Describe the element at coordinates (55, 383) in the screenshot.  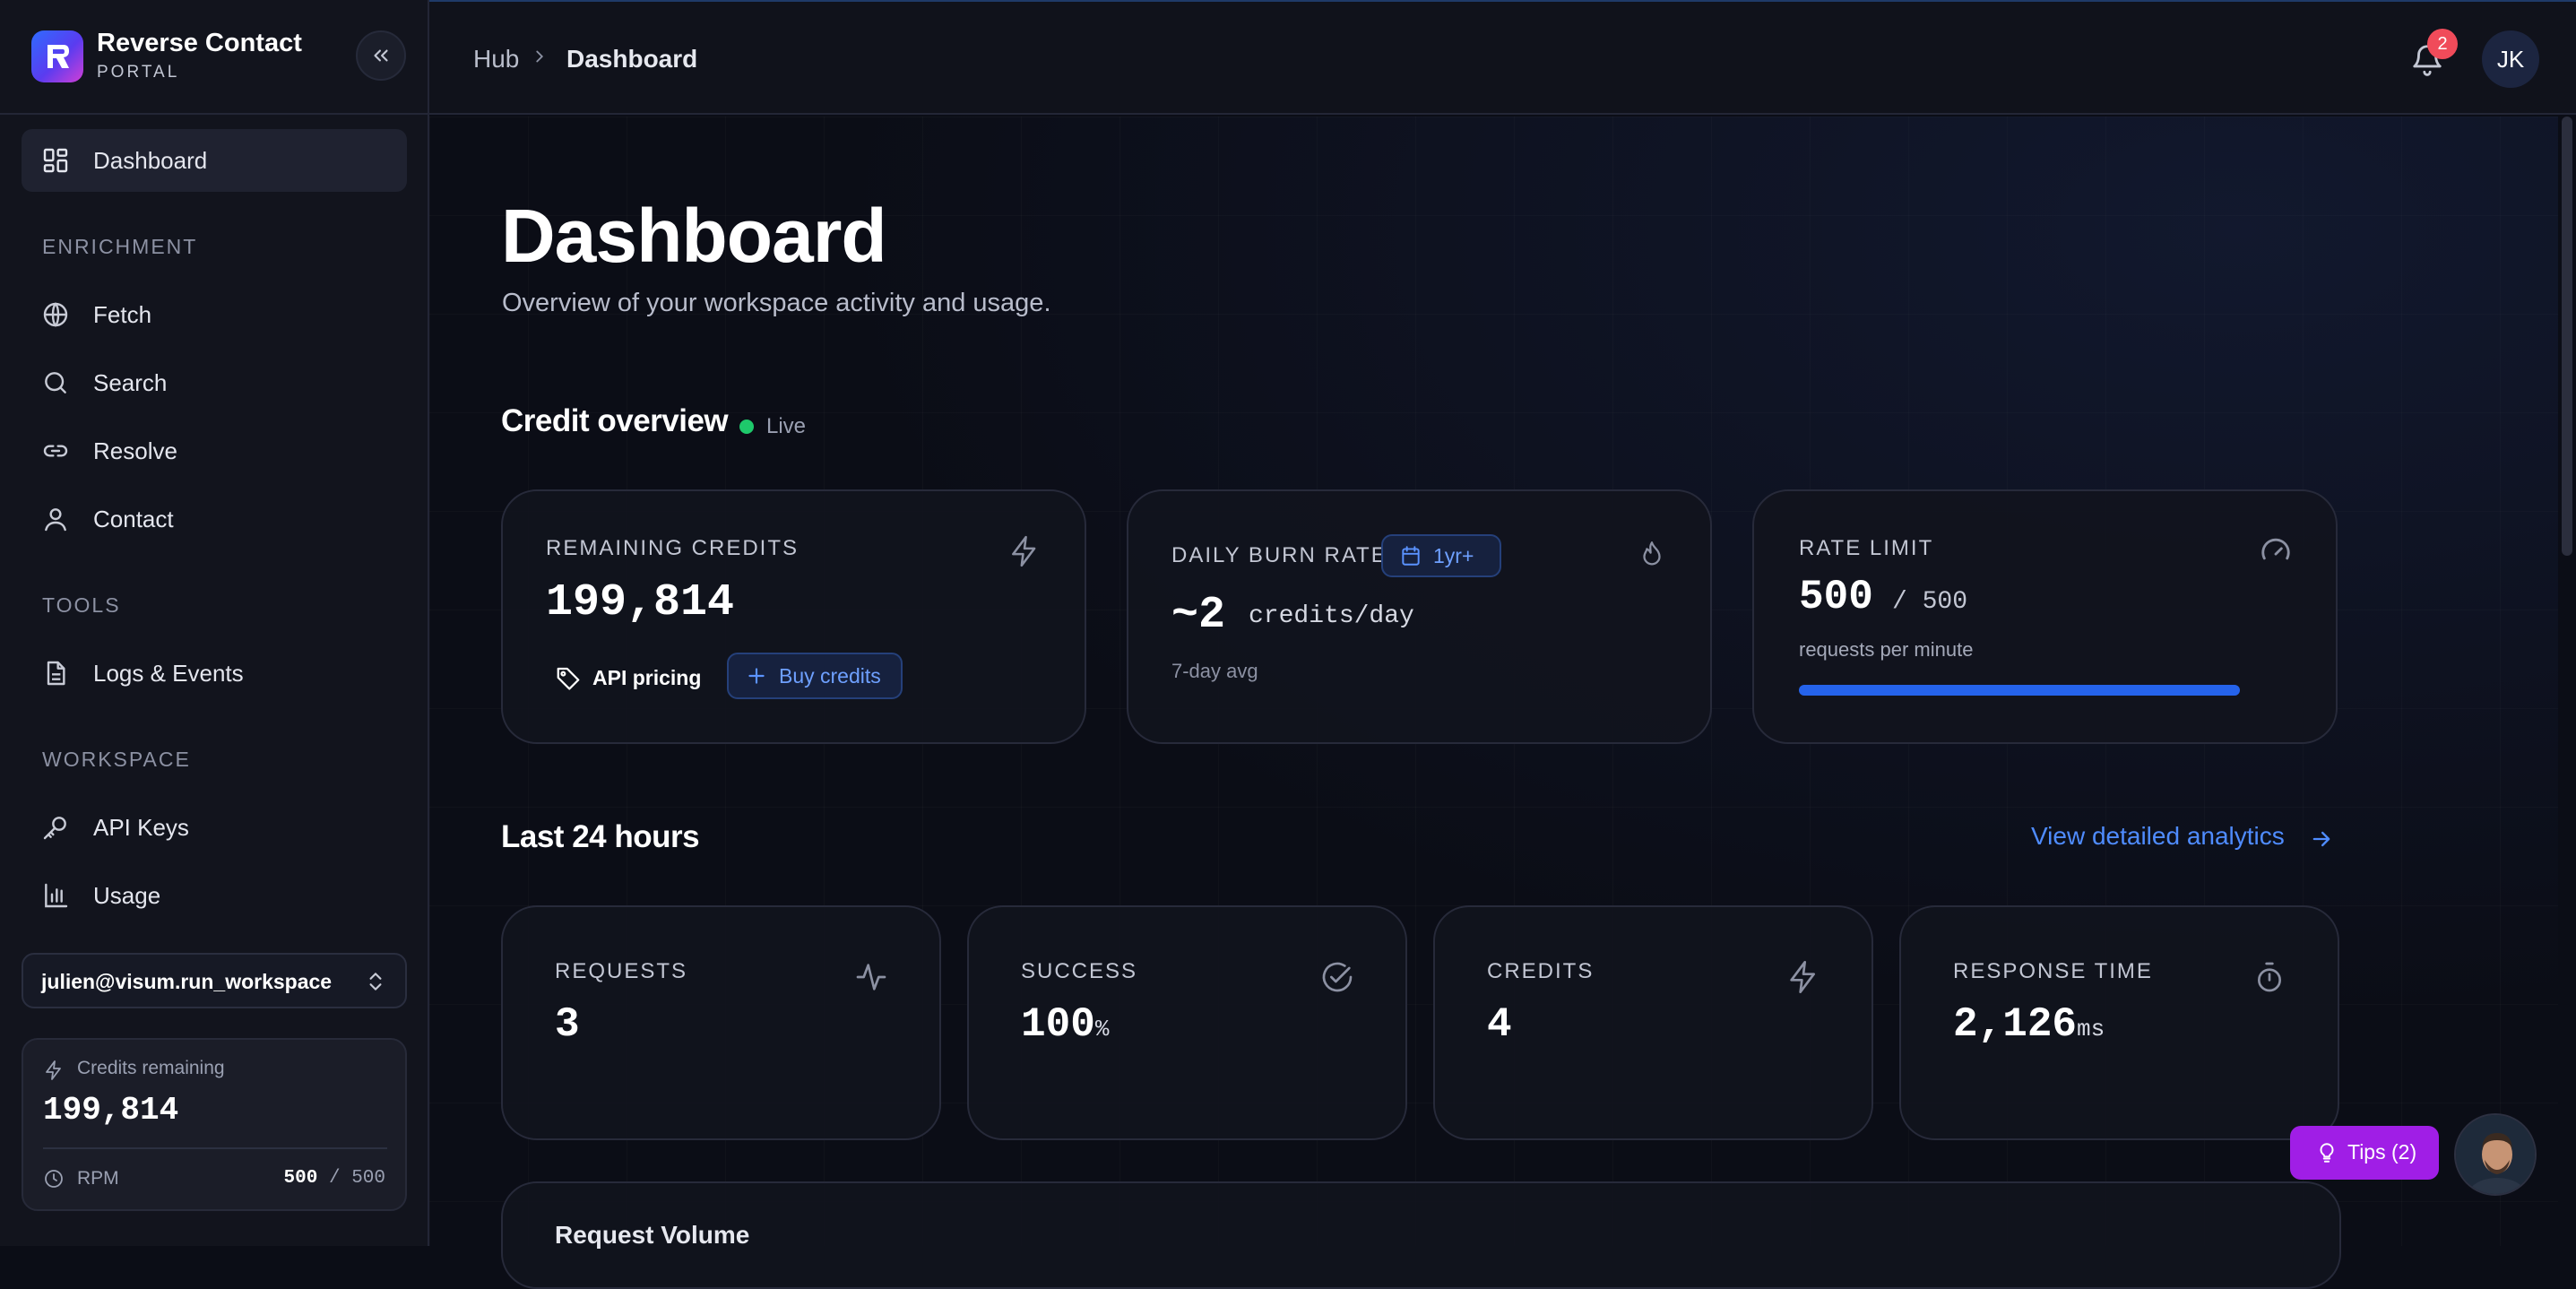
I see `search-icon` at that location.